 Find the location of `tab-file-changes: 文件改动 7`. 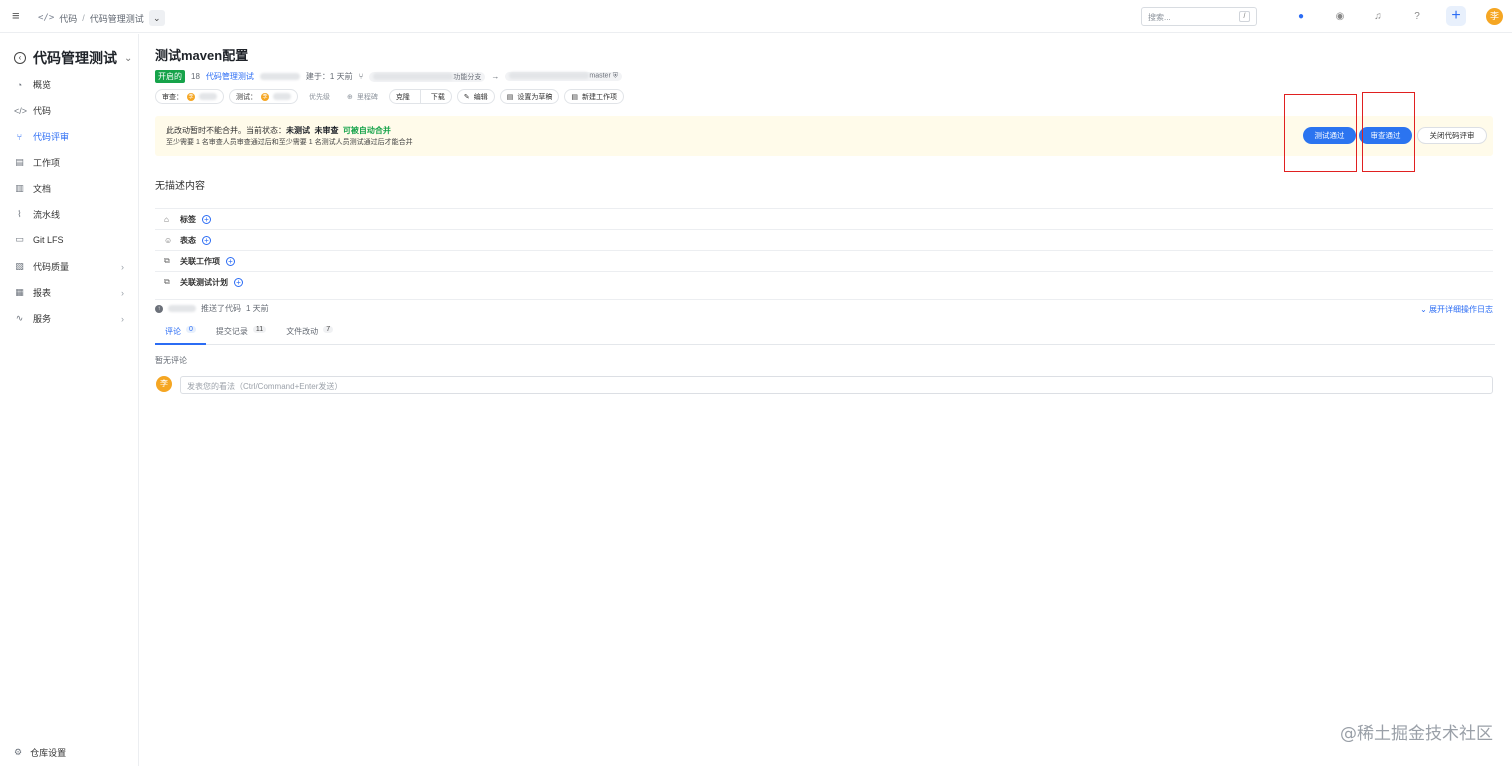

tab-file-changes: 文件改动 7 is located at coordinates (310, 332).